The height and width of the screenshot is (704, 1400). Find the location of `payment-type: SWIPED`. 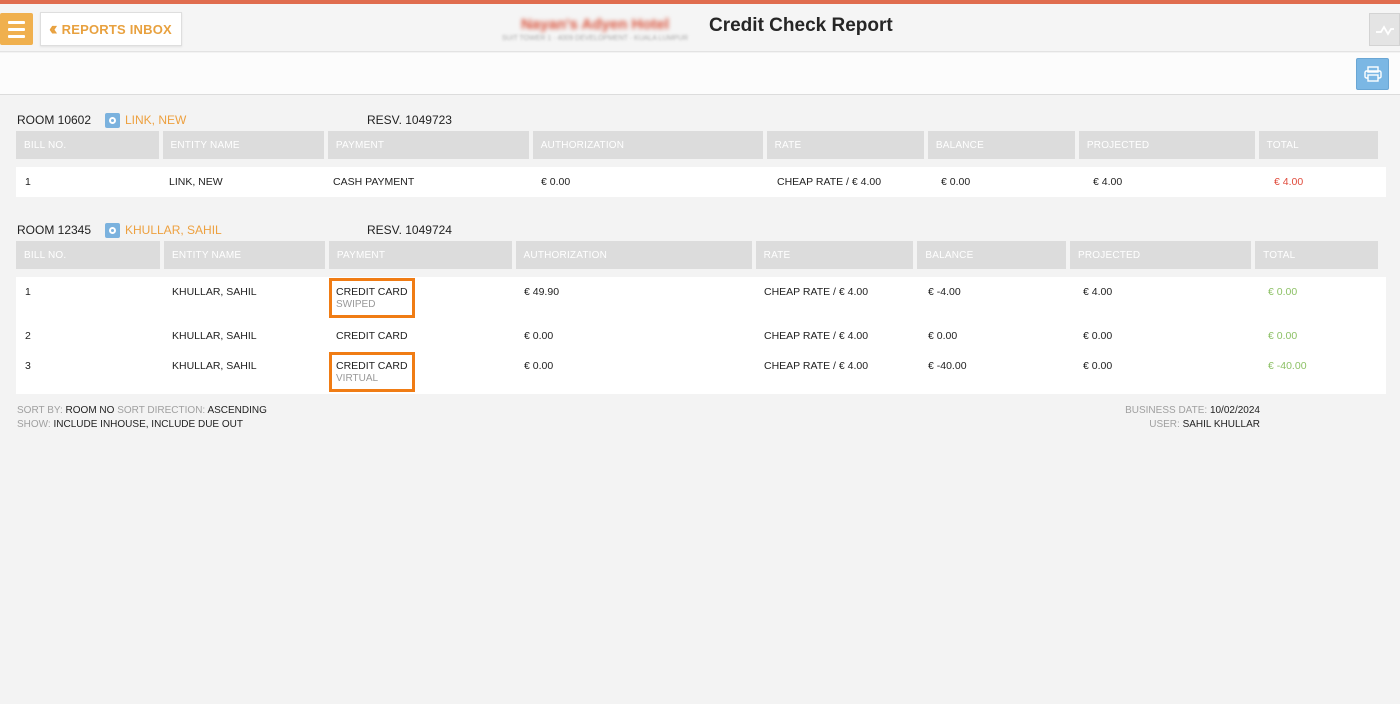

payment-type: SWIPED is located at coordinates (356, 304).